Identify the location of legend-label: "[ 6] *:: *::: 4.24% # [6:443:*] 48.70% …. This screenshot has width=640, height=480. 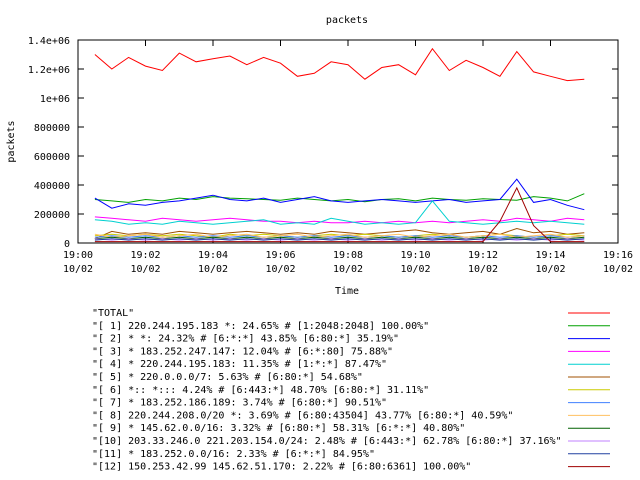
(260, 390).